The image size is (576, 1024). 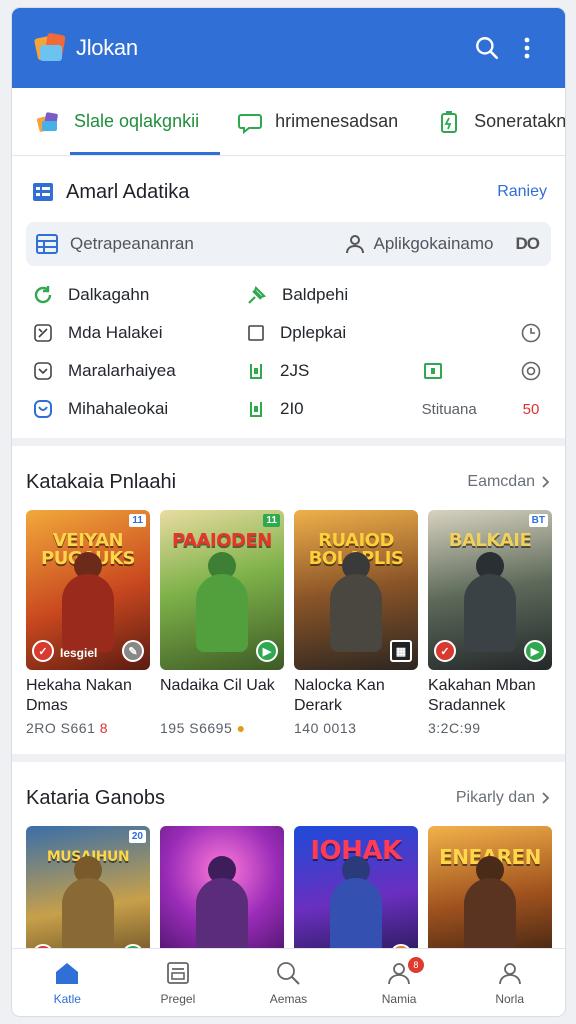 What do you see at coordinates (178, 998) in the screenshot?
I see `nav-label: Pregel` at bounding box center [178, 998].